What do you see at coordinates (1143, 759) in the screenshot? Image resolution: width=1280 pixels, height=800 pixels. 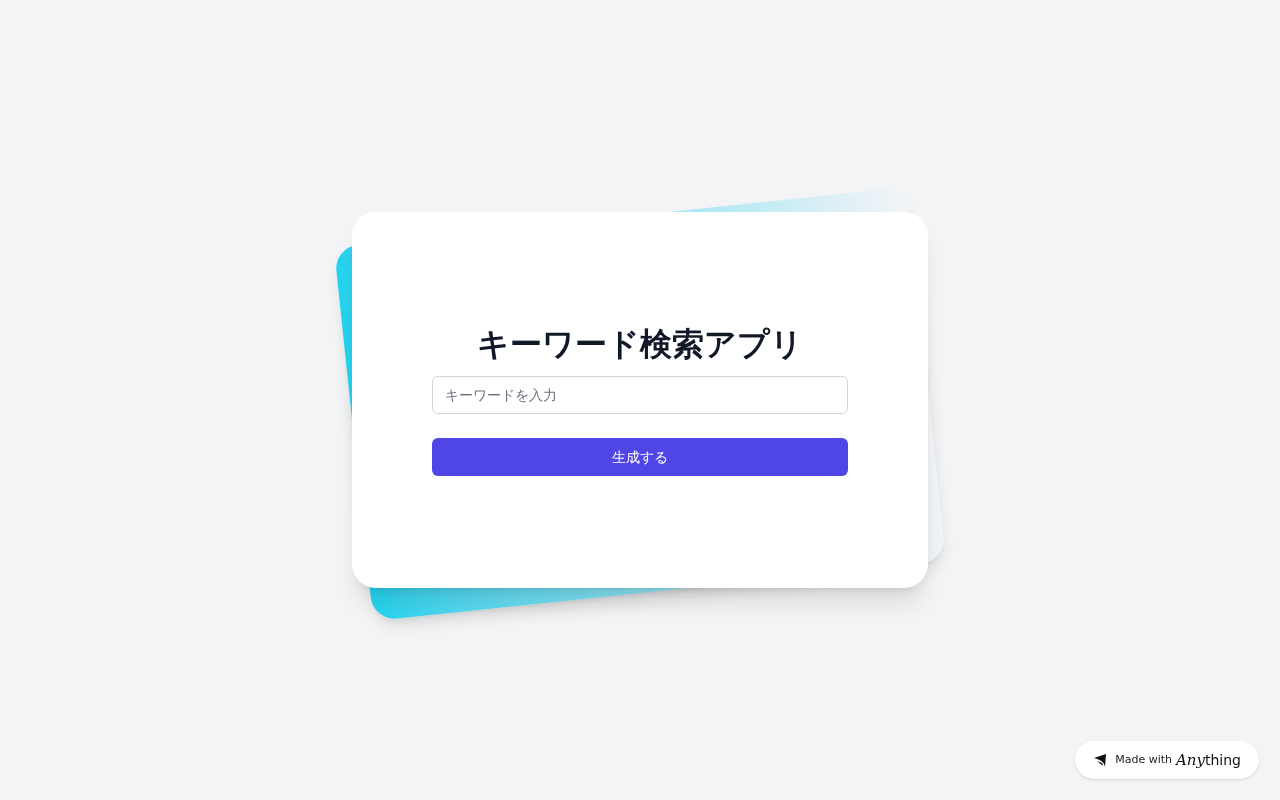 I see `badge-text: Made with` at bounding box center [1143, 759].